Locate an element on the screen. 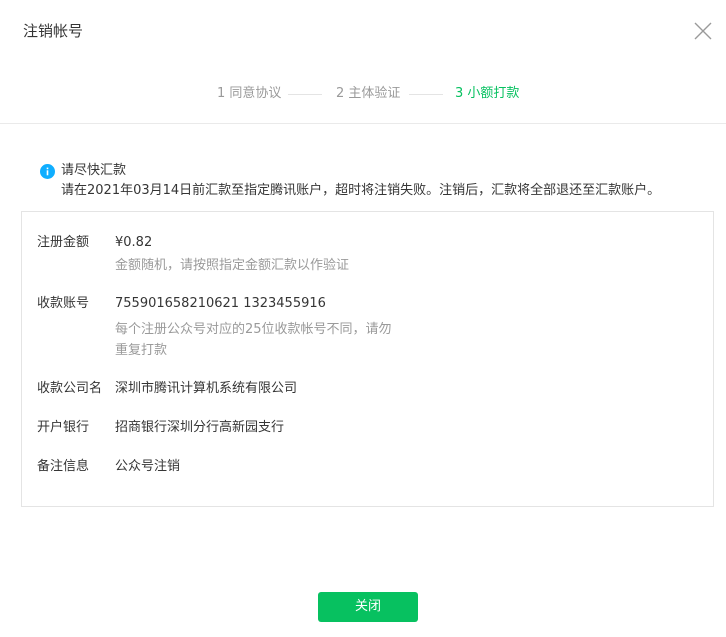 This screenshot has height=637, width=726. remark-label: 备注信息 is located at coordinates (63, 466).